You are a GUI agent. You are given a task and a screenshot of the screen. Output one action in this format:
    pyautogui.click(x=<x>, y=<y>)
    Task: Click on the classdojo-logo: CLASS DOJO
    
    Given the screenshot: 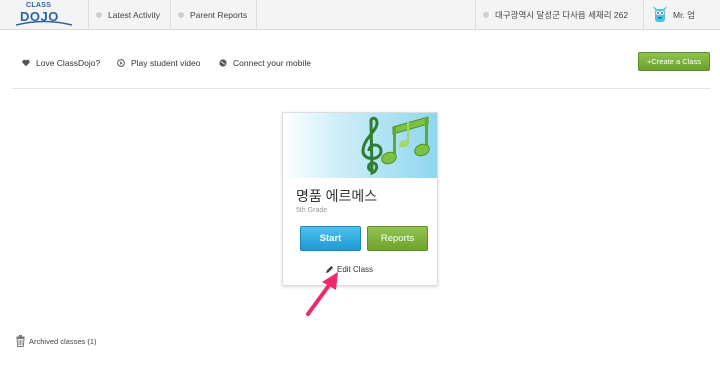 What is the action you would take?
    pyautogui.click(x=44, y=14)
    